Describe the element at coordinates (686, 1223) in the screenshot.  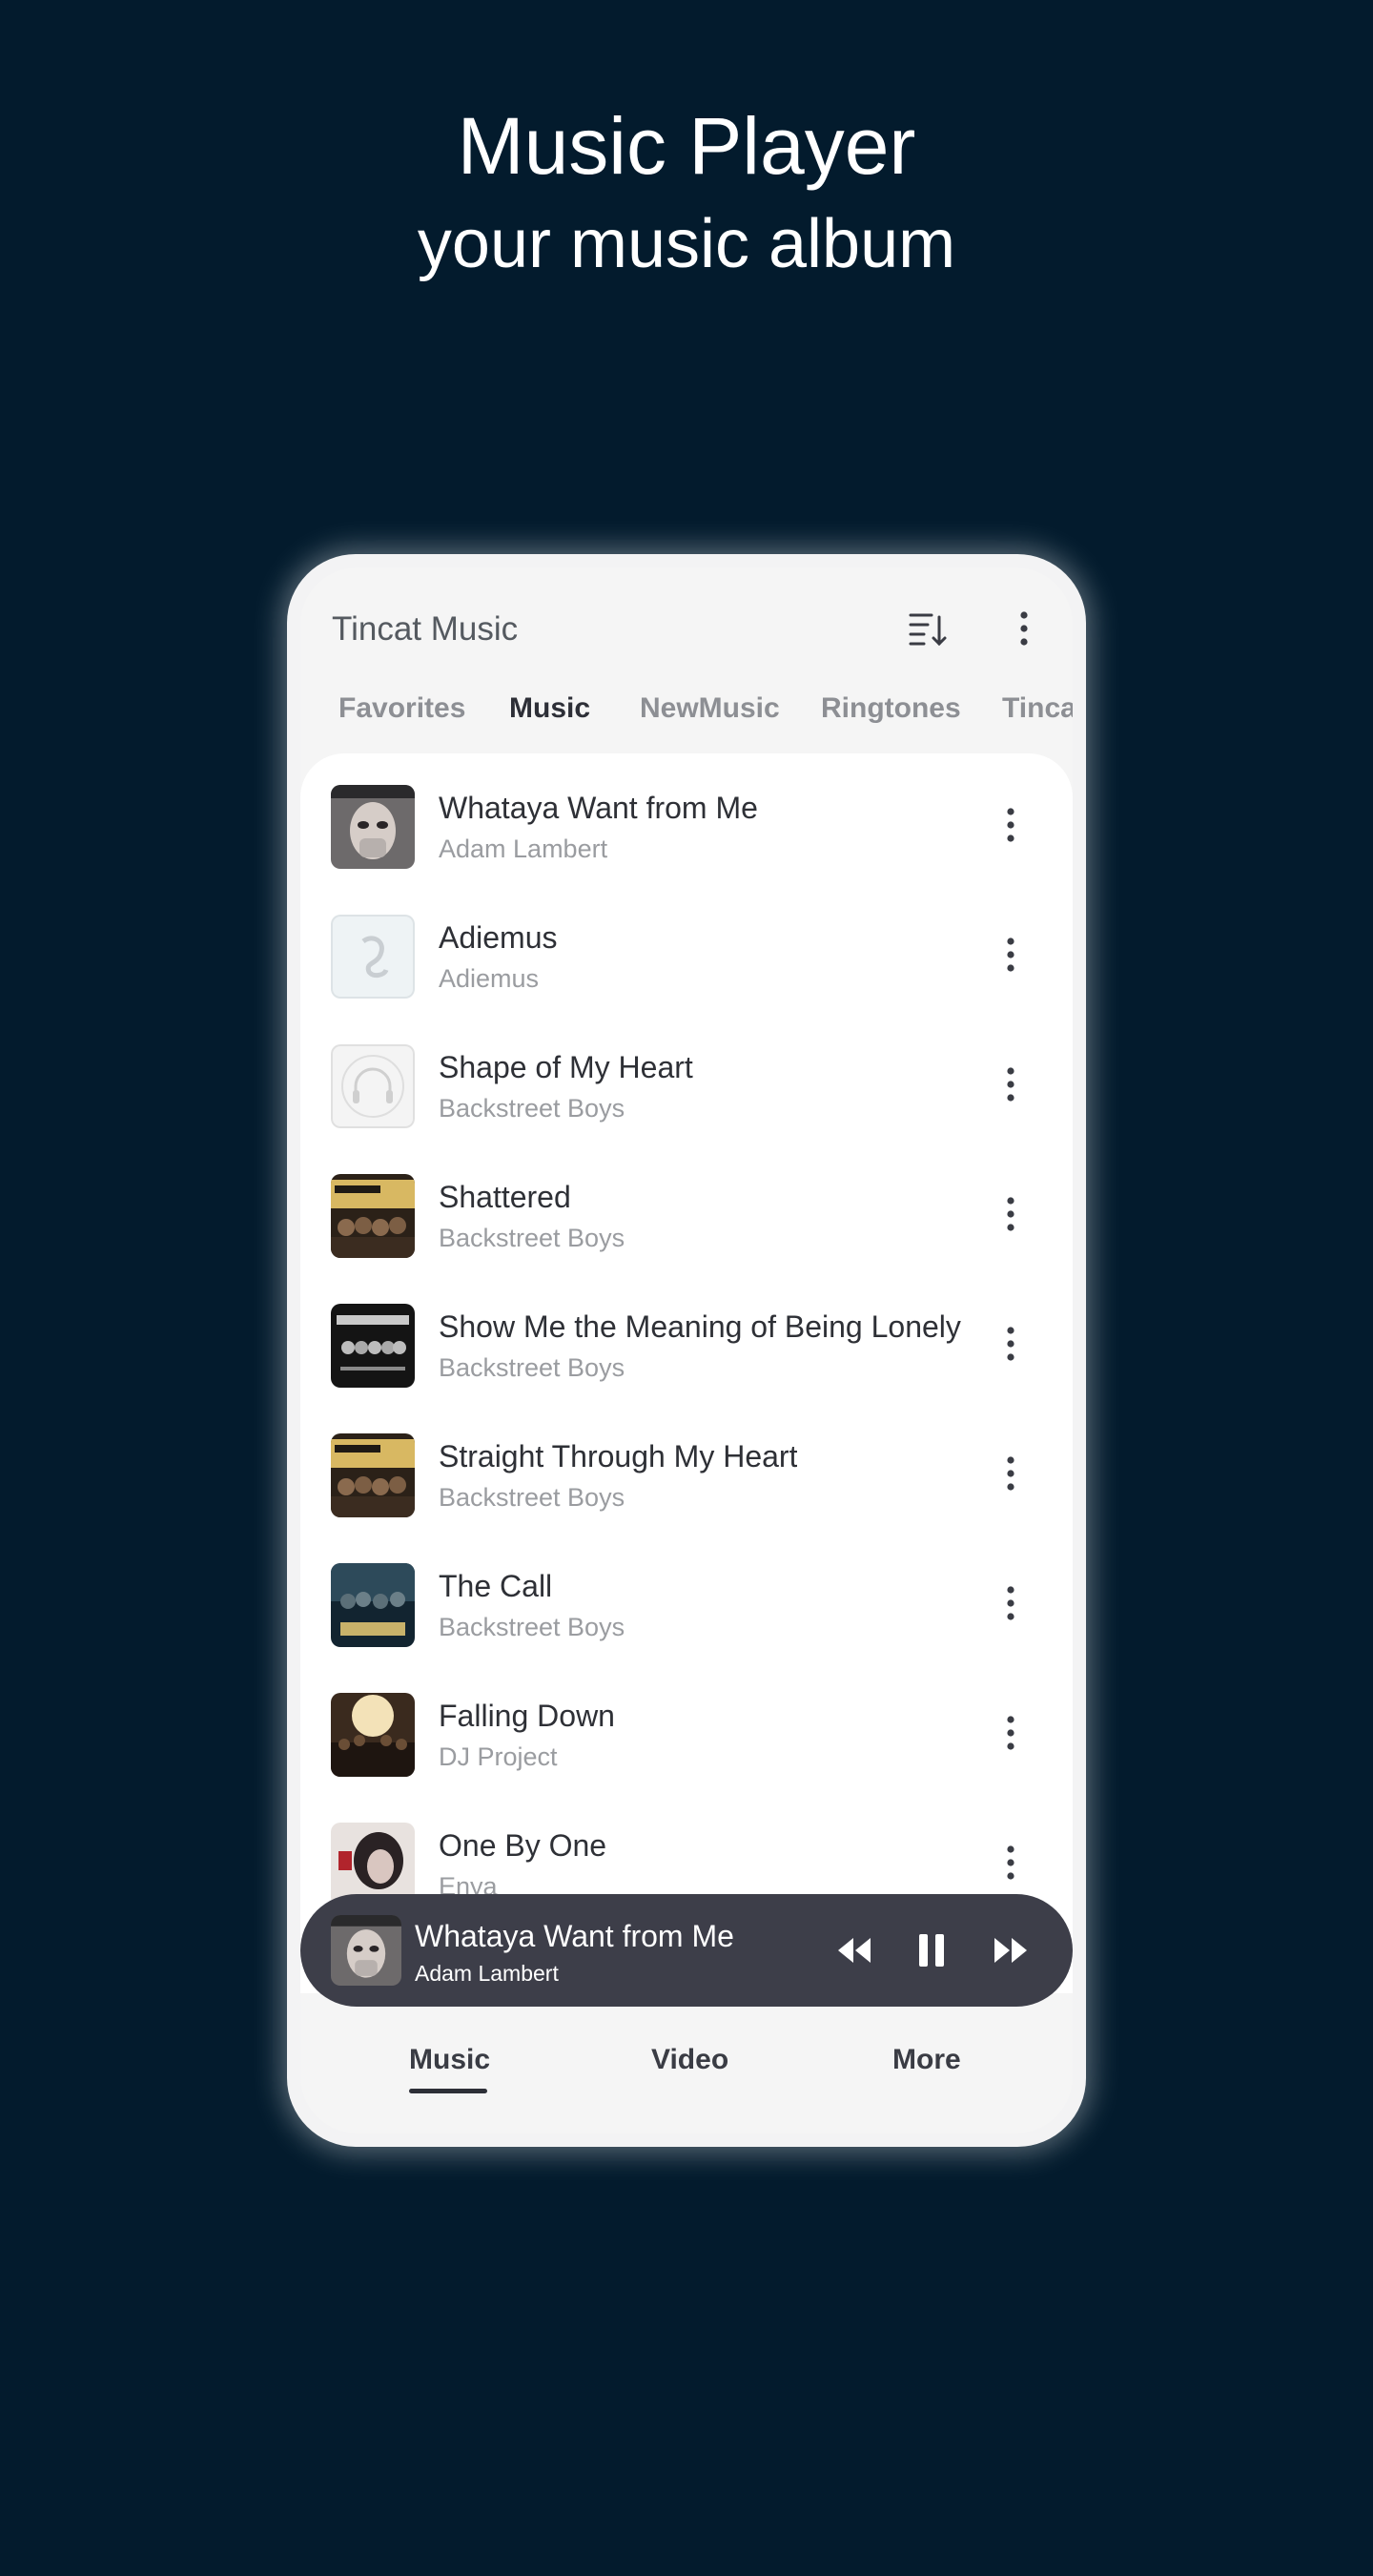
I see `song-row: Shattered Backstreet Boys` at that location.